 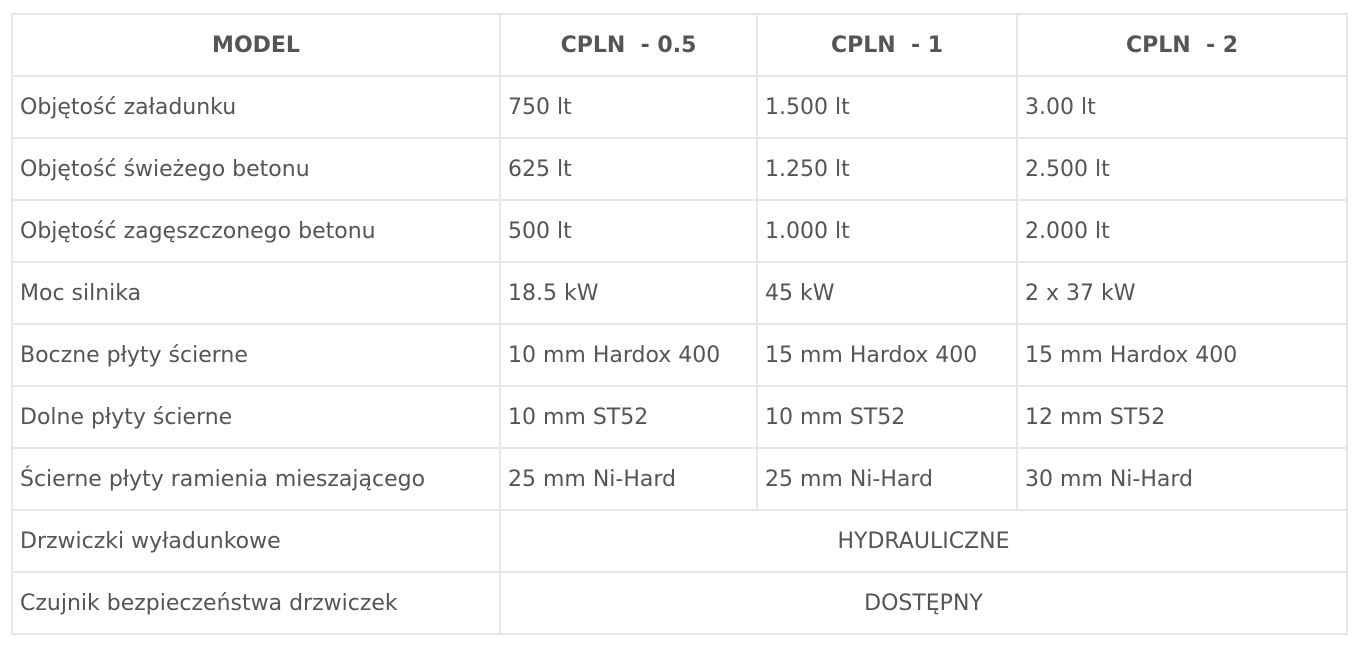 I want to click on row-value: 18.5 kW, so click(x=628, y=293).